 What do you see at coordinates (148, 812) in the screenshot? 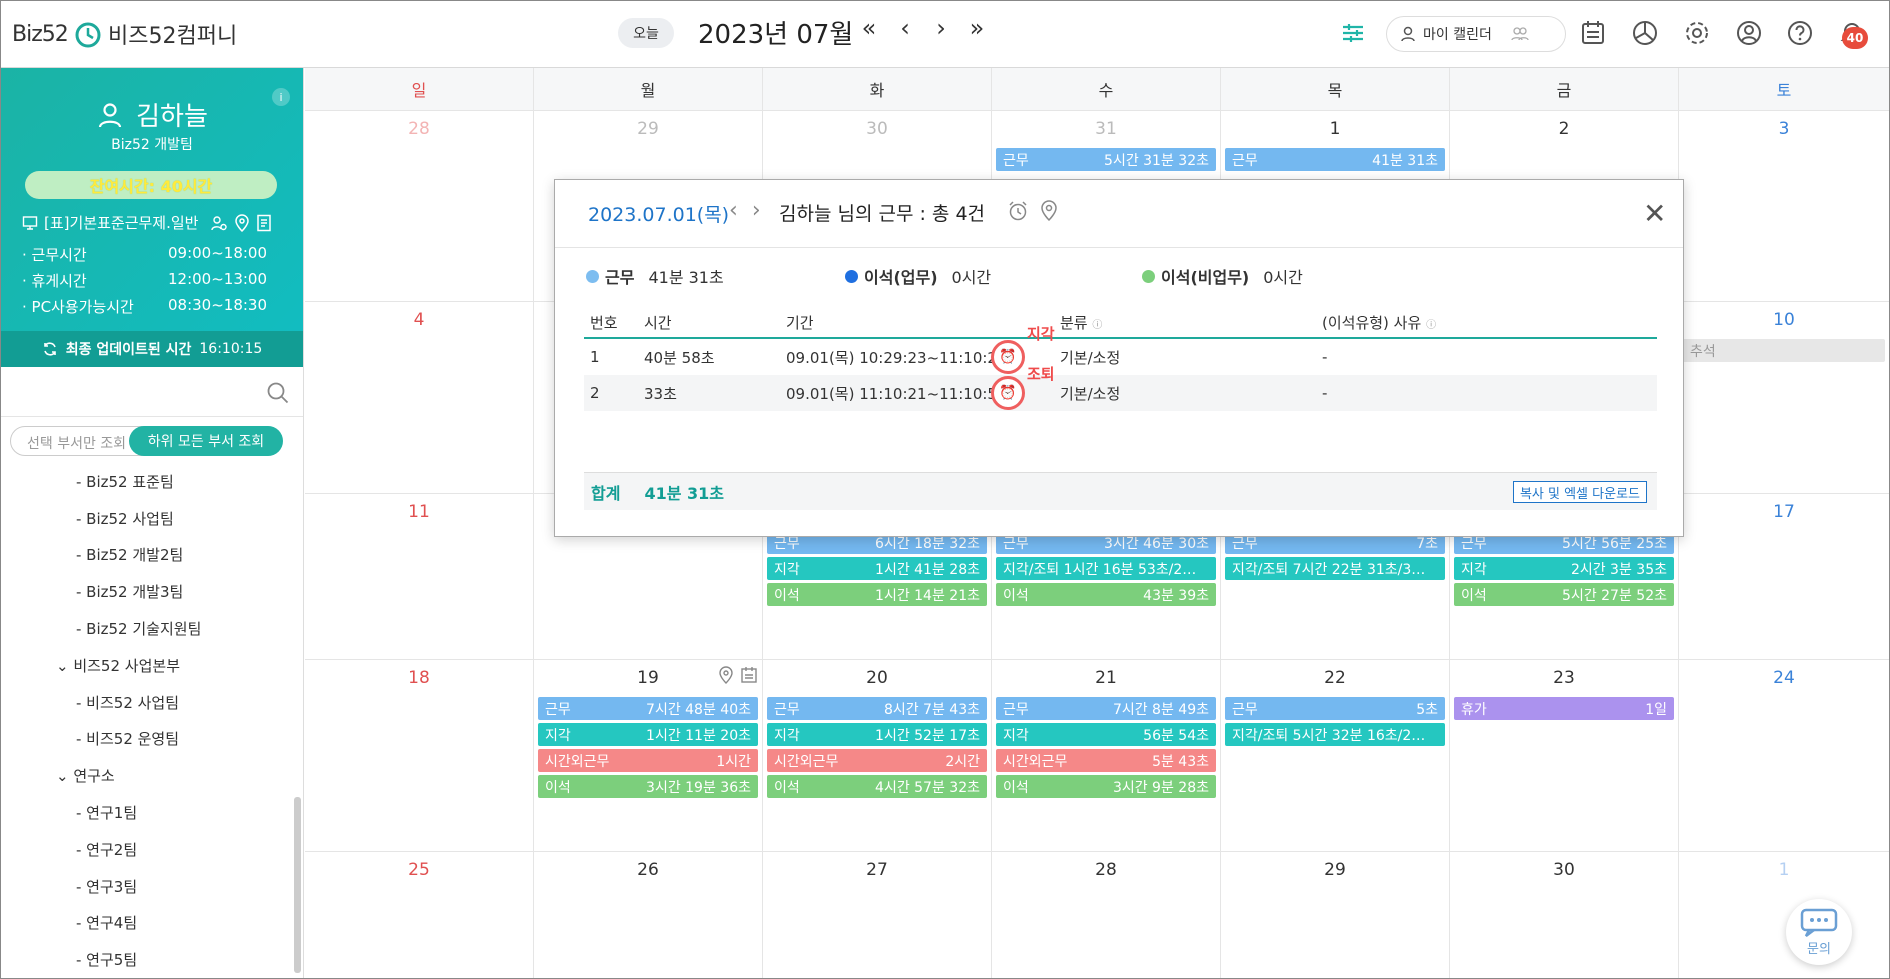
I see `tree-item: - 연구1팀` at bounding box center [148, 812].